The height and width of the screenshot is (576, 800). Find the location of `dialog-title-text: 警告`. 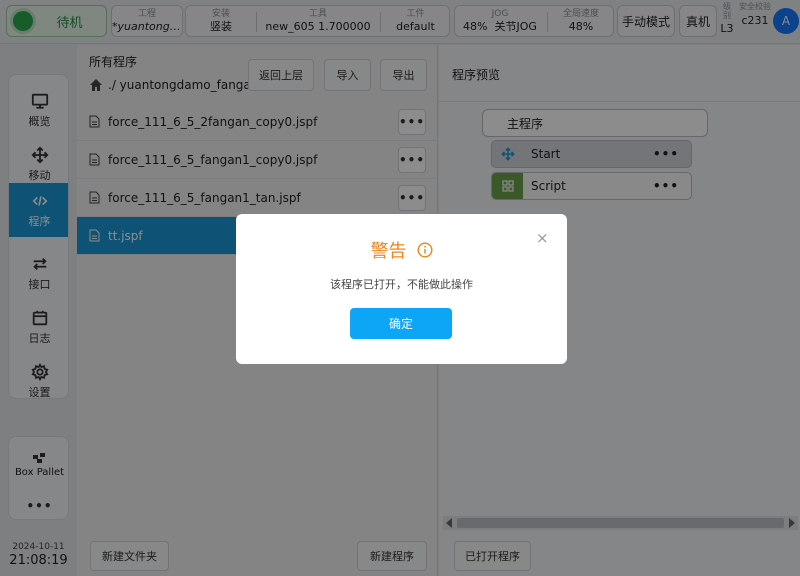

dialog-title-text: 警告 is located at coordinates (388, 251).